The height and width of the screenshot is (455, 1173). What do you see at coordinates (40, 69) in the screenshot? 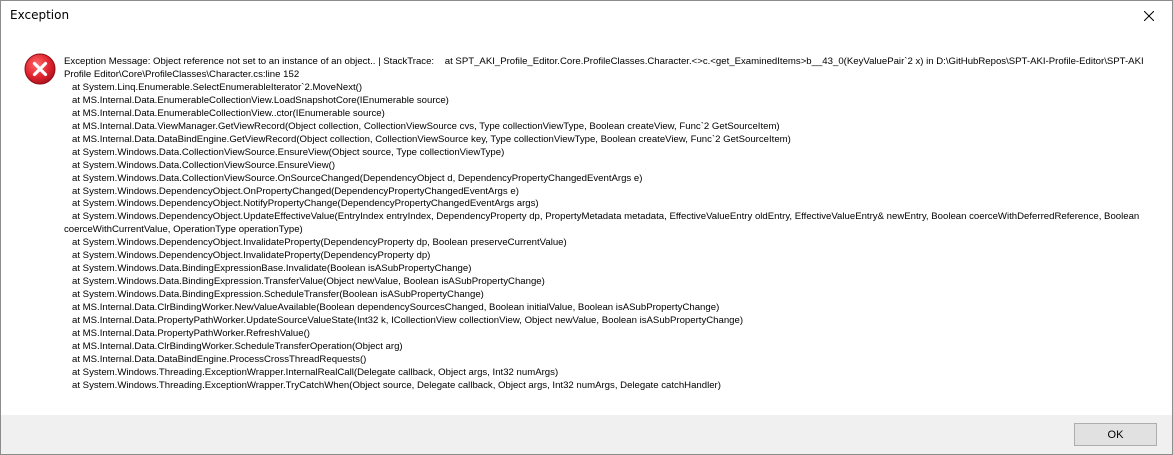
I see `error-icon` at bounding box center [40, 69].